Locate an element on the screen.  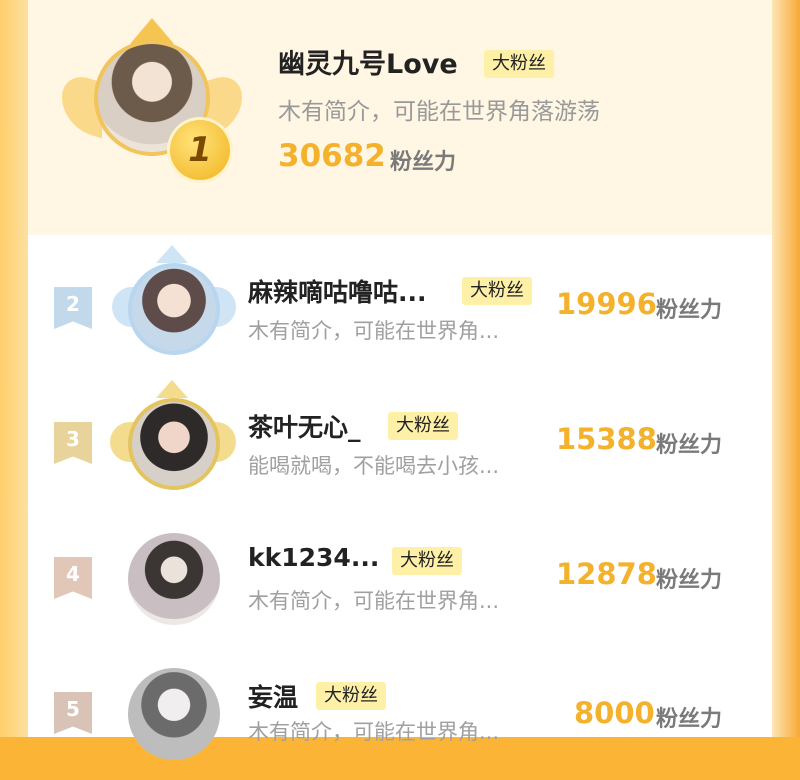
rank-ribbon: 5 is located at coordinates (73, 713).